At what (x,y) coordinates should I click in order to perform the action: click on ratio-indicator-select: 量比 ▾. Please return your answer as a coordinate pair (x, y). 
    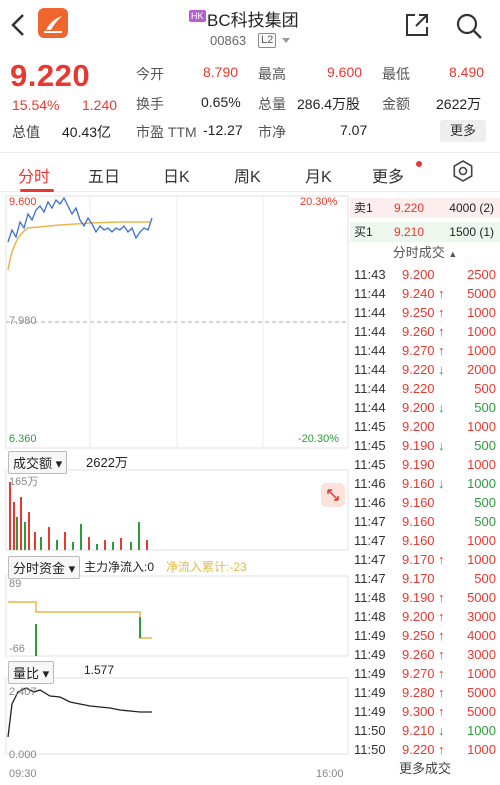
    Looking at the image, I should click on (31, 672).